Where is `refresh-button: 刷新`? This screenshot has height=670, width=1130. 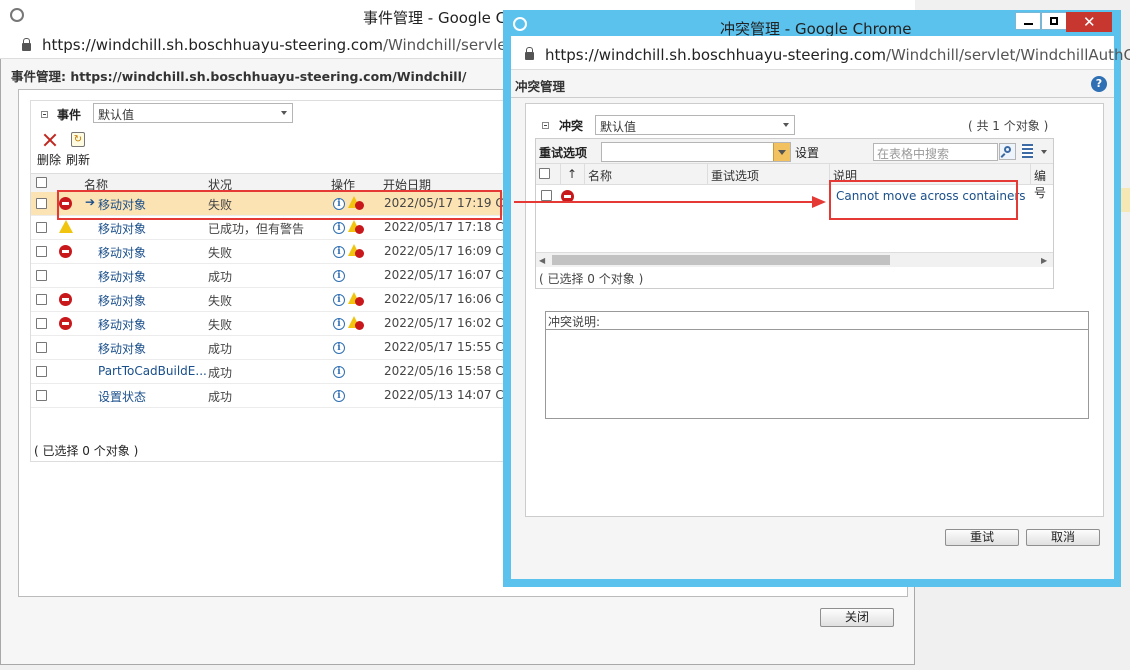 refresh-button: 刷新 is located at coordinates (78, 159).